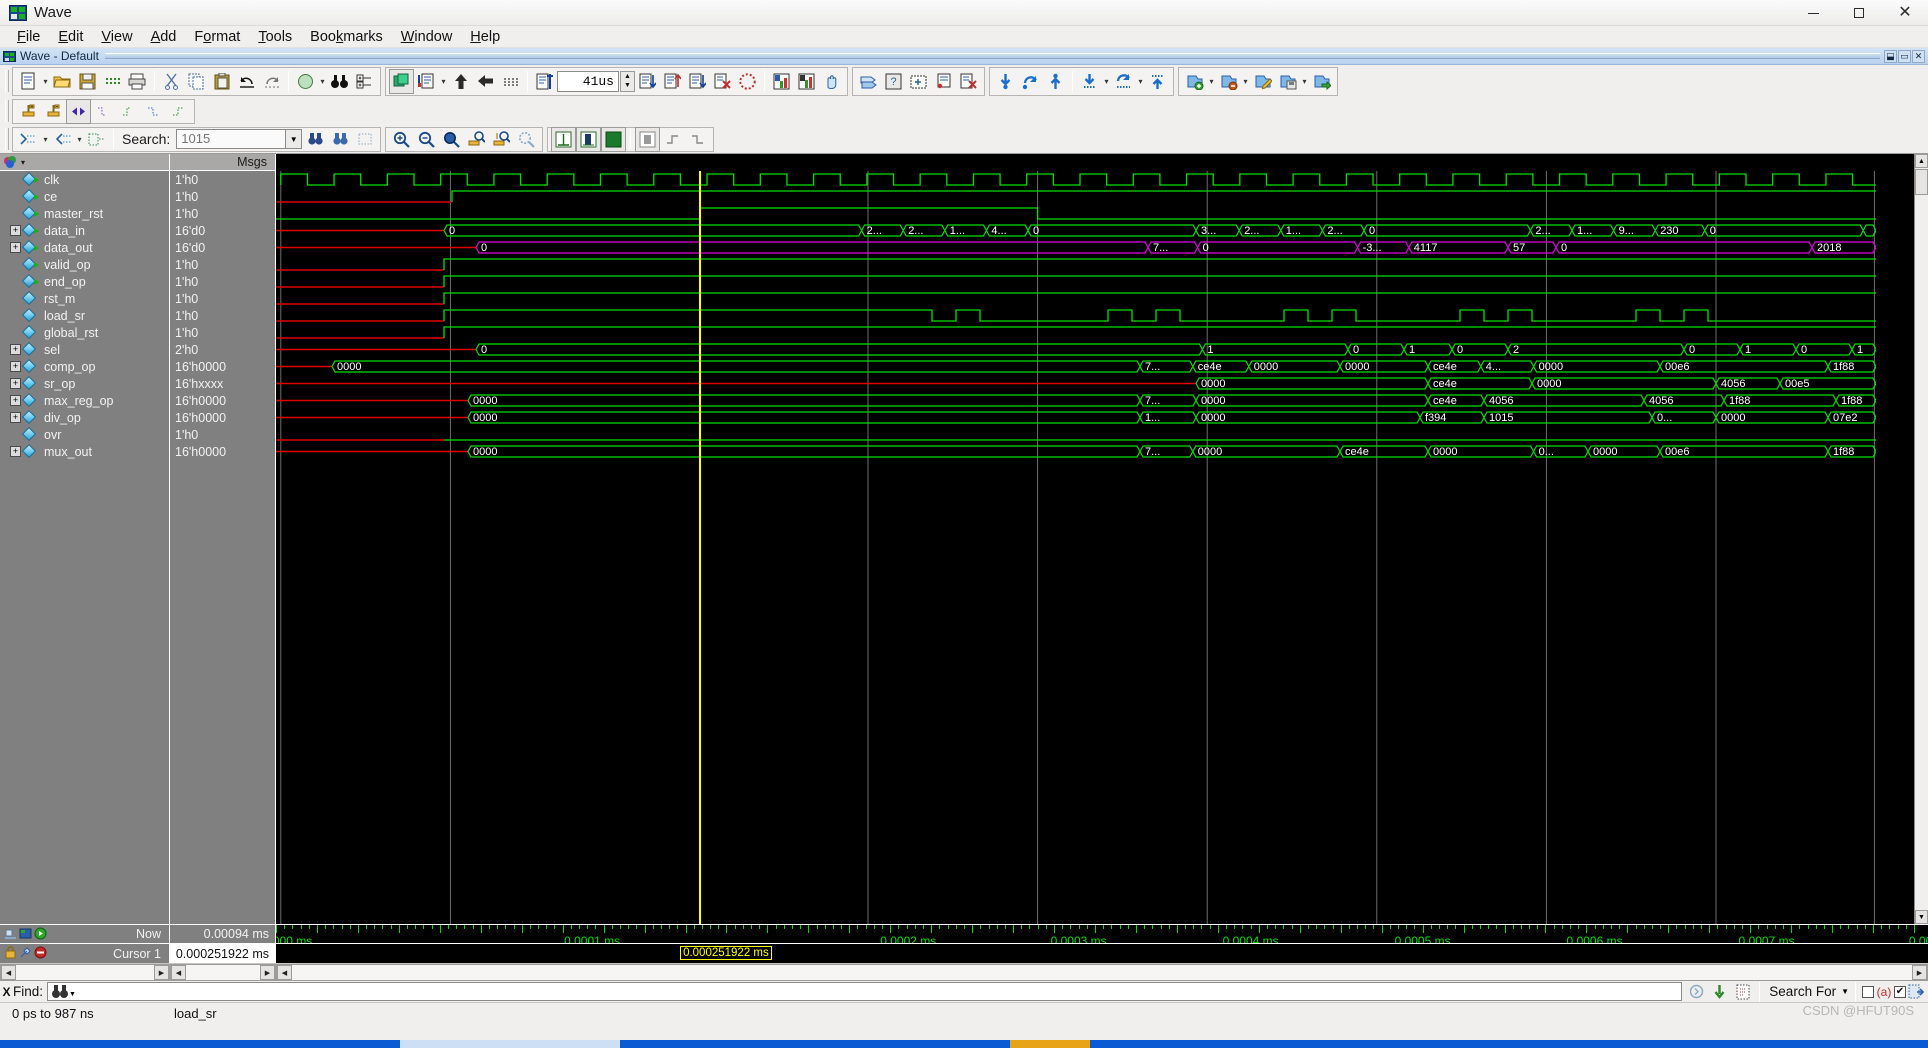  I want to click on goto-next-transition-icon, so click(1030, 81).